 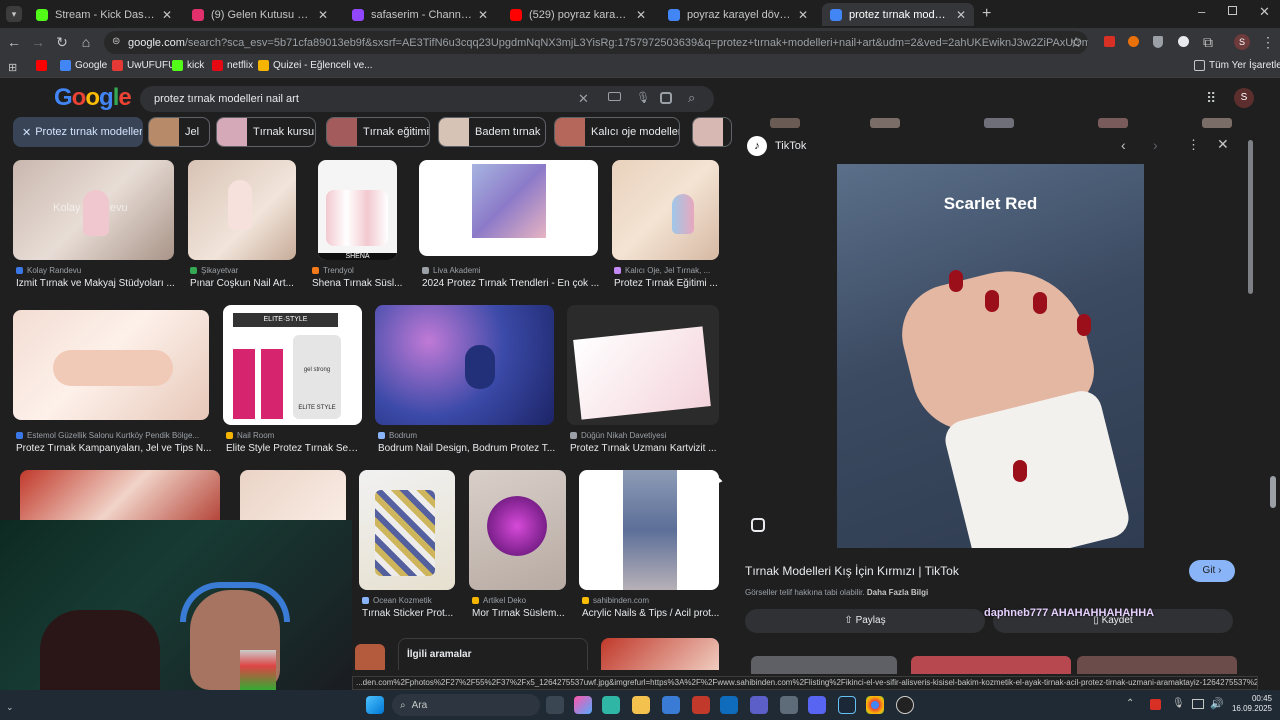 What do you see at coordinates (898, 14) in the screenshot?
I see `browser-tab: protez tırnak modelleri nail art ✕` at bounding box center [898, 14].